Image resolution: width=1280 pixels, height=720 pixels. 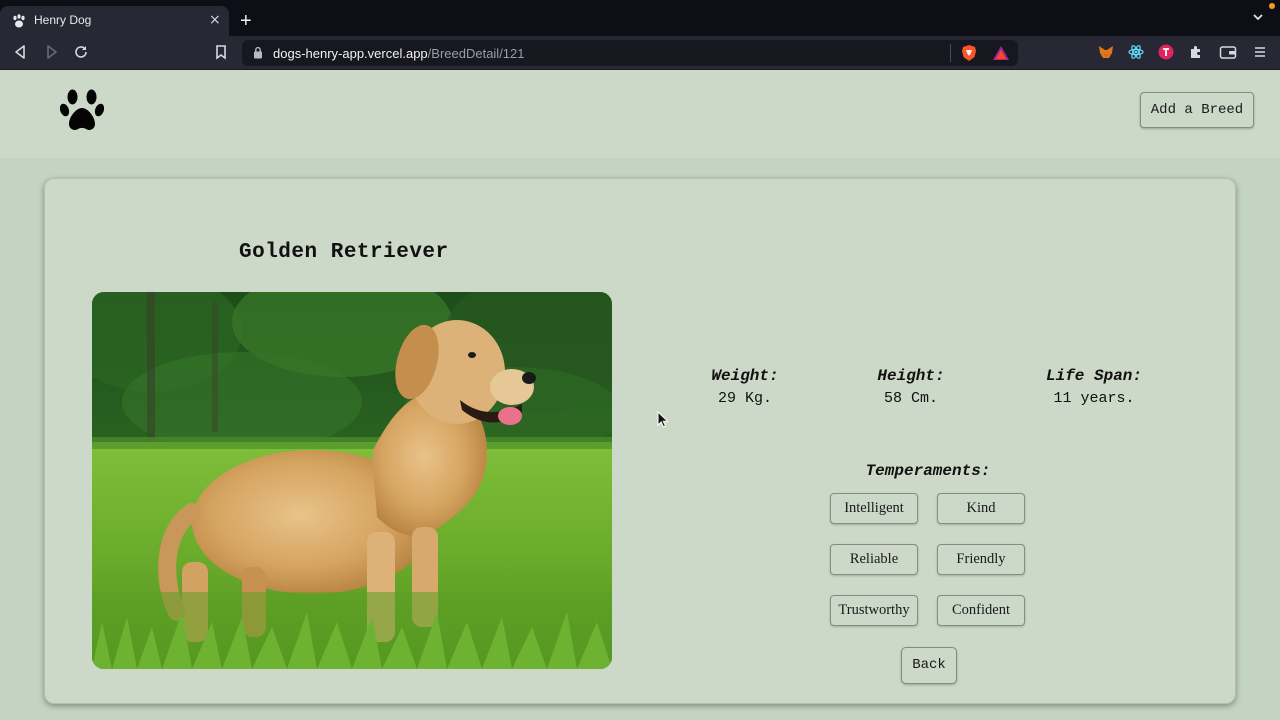 I want to click on temperament-tag: Trustworthy, so click(x=874, y=610).